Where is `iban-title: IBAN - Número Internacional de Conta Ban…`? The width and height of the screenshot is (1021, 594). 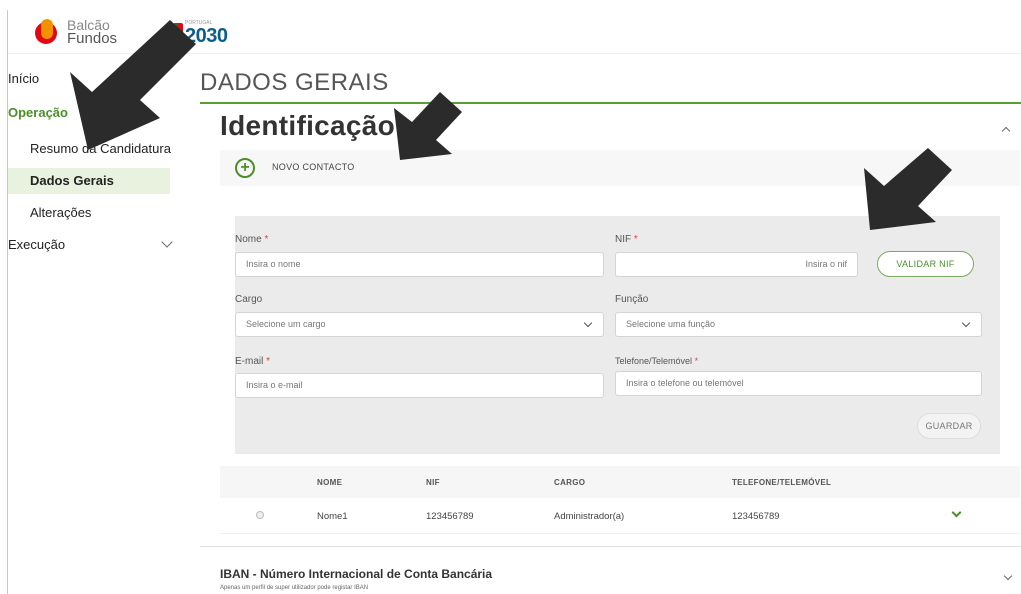
iban-title: IBAN - Número Internacional de Conta Ban… is located at coordinates (356, 574).